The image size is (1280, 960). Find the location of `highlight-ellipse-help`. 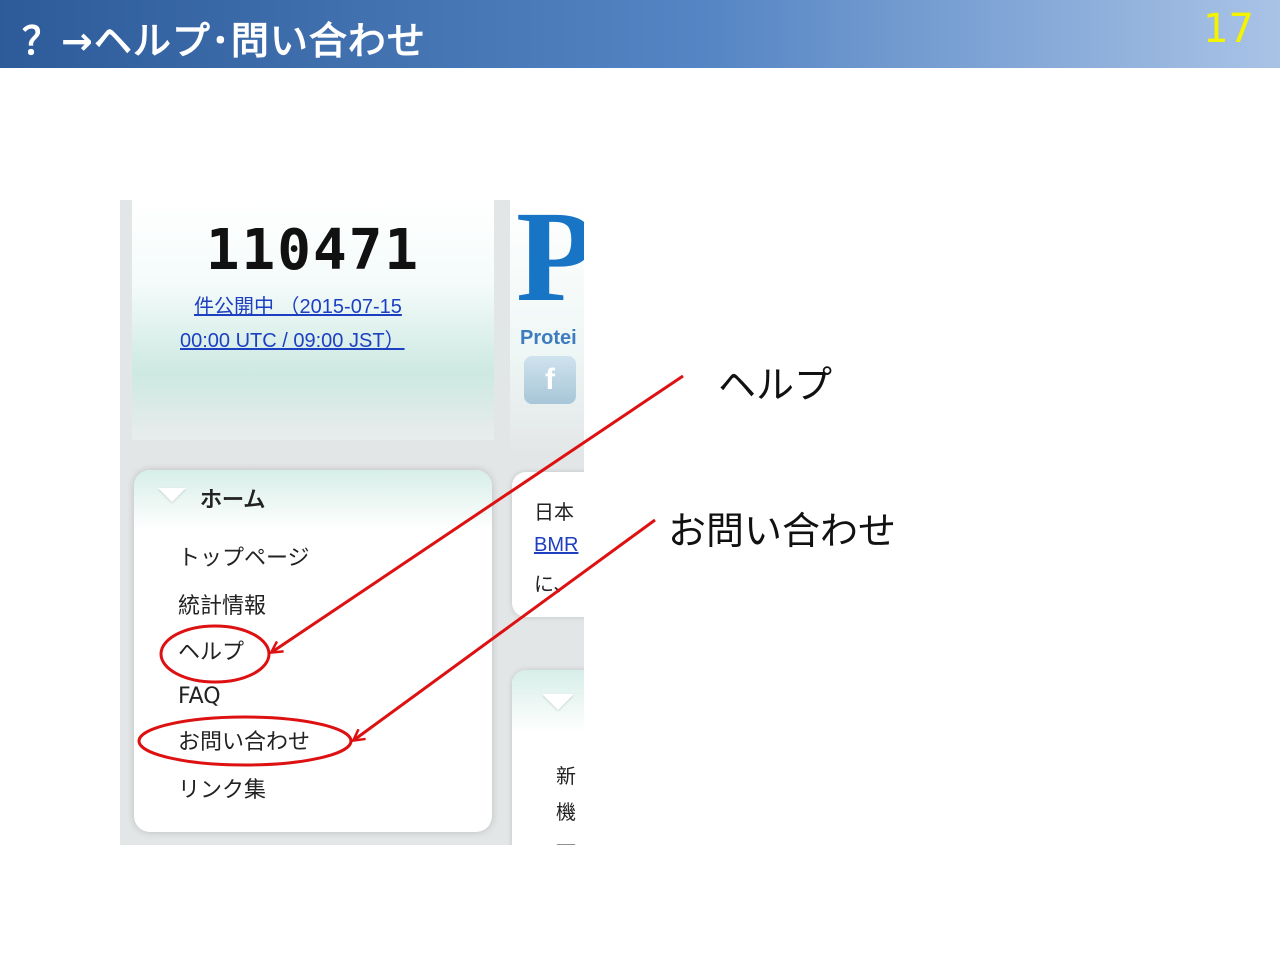

highlight-ellipse-help is located at coordinates (215, 654).